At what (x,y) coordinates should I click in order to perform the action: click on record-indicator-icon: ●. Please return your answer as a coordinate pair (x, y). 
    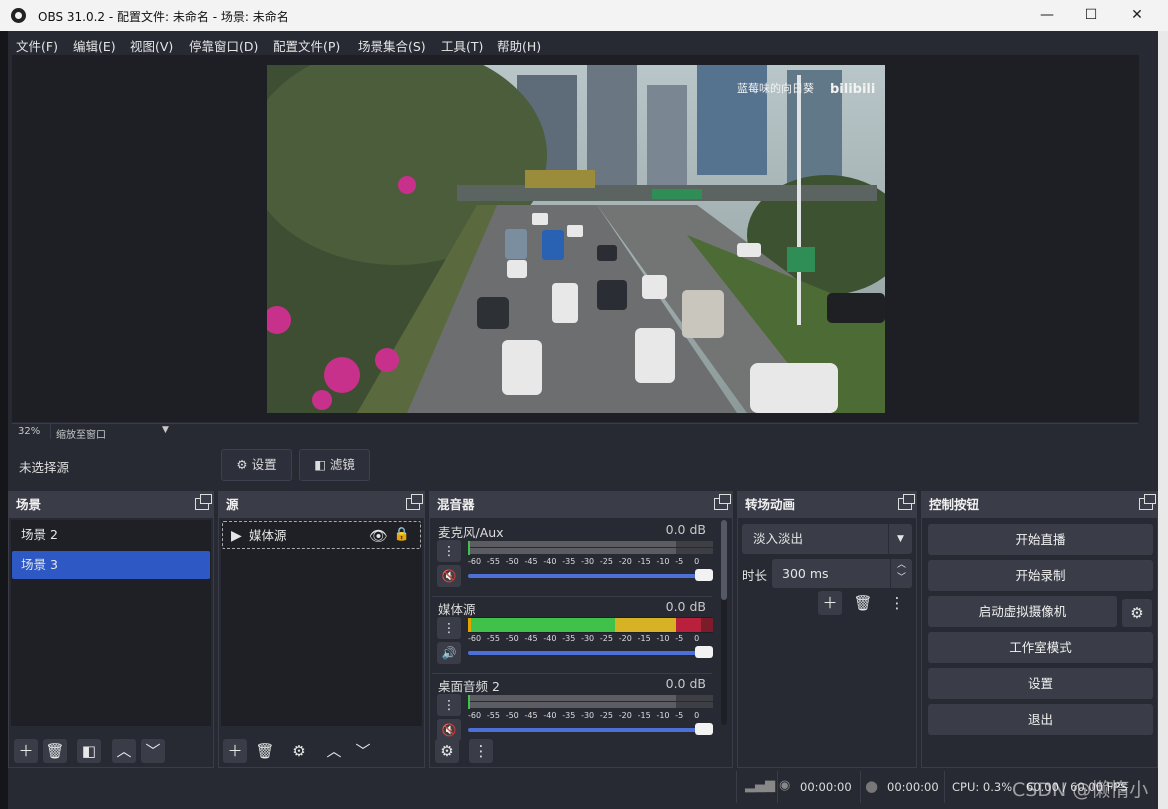
    Looking at the image, I should click on (872, 786).